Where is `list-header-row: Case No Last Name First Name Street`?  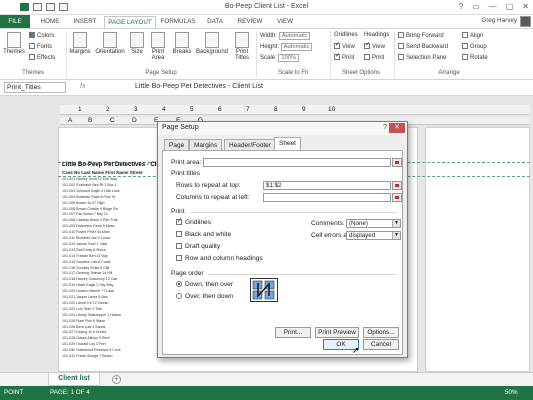 list-header-row: Case No Last Name First Name Street is located at coordinates (102, 172).